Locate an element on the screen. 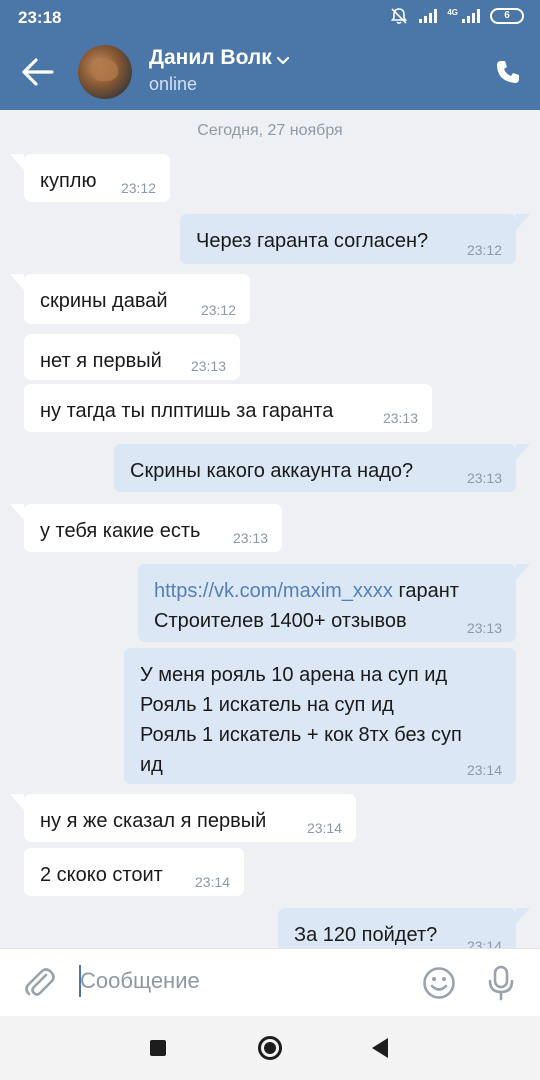 The width and height of the screenshot is (540, 1080). message-text-tail: гарант is located at coordinates (425, 591).